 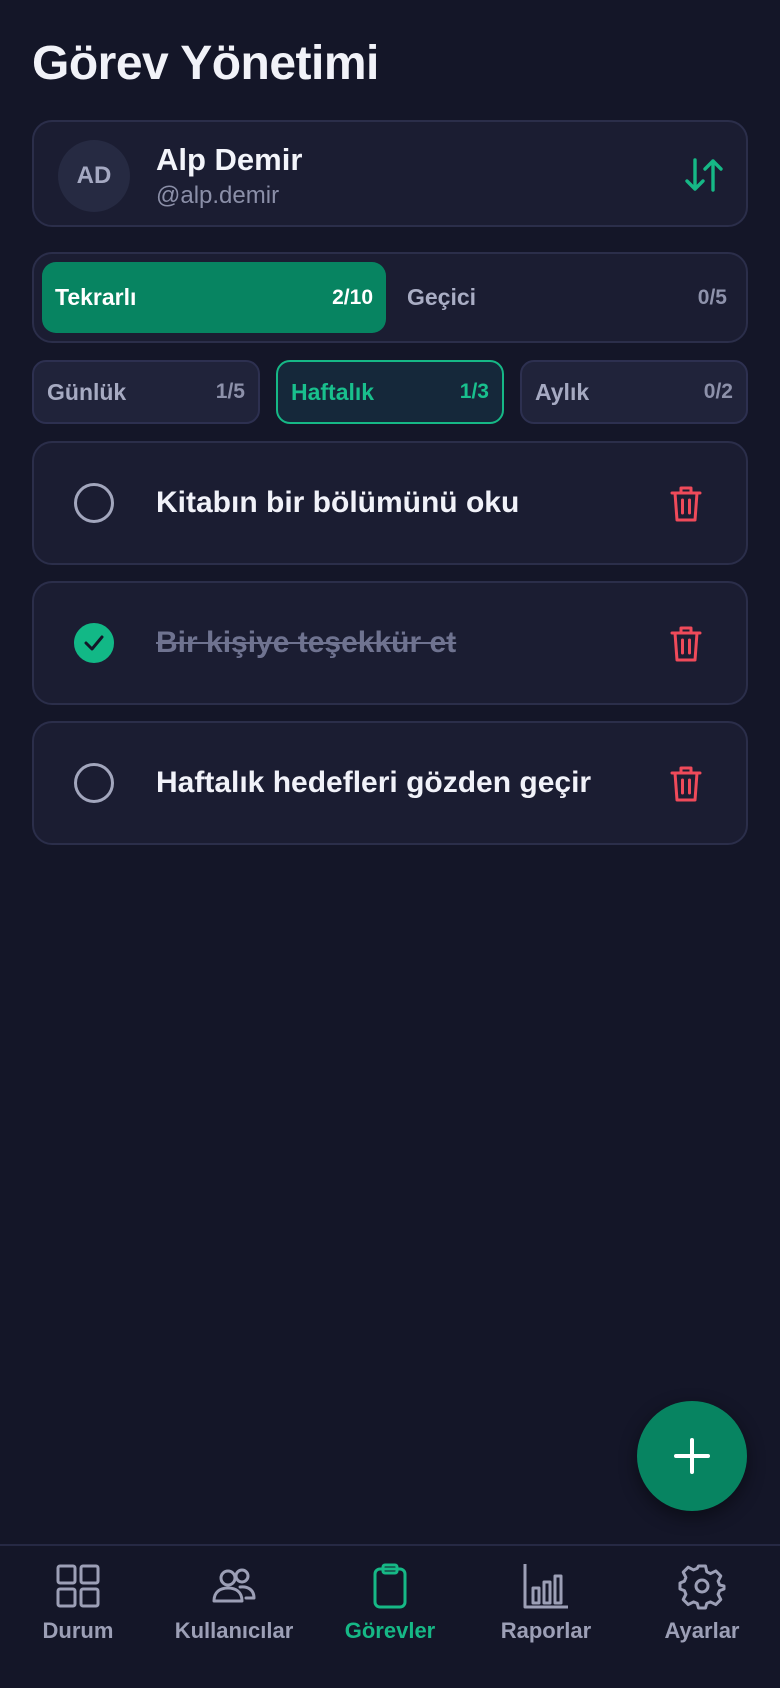 What do you see at coordinates (96, 297) in the screenshot?
I see `tab-label: Tekrarlı` at bounding box center [96, 297].